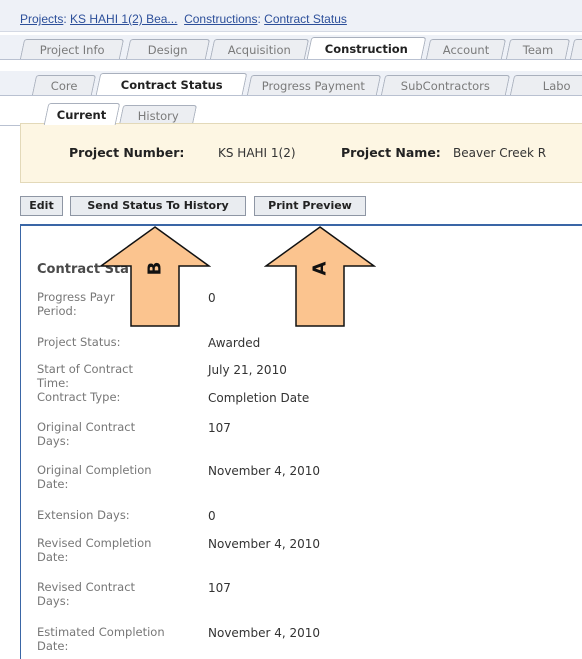 Image resolution: width=582 pixels, height=659 pixels. Describe the element at coordinates (79, 342) in the screenshot. I see `field-label: Project Status:` at that location.